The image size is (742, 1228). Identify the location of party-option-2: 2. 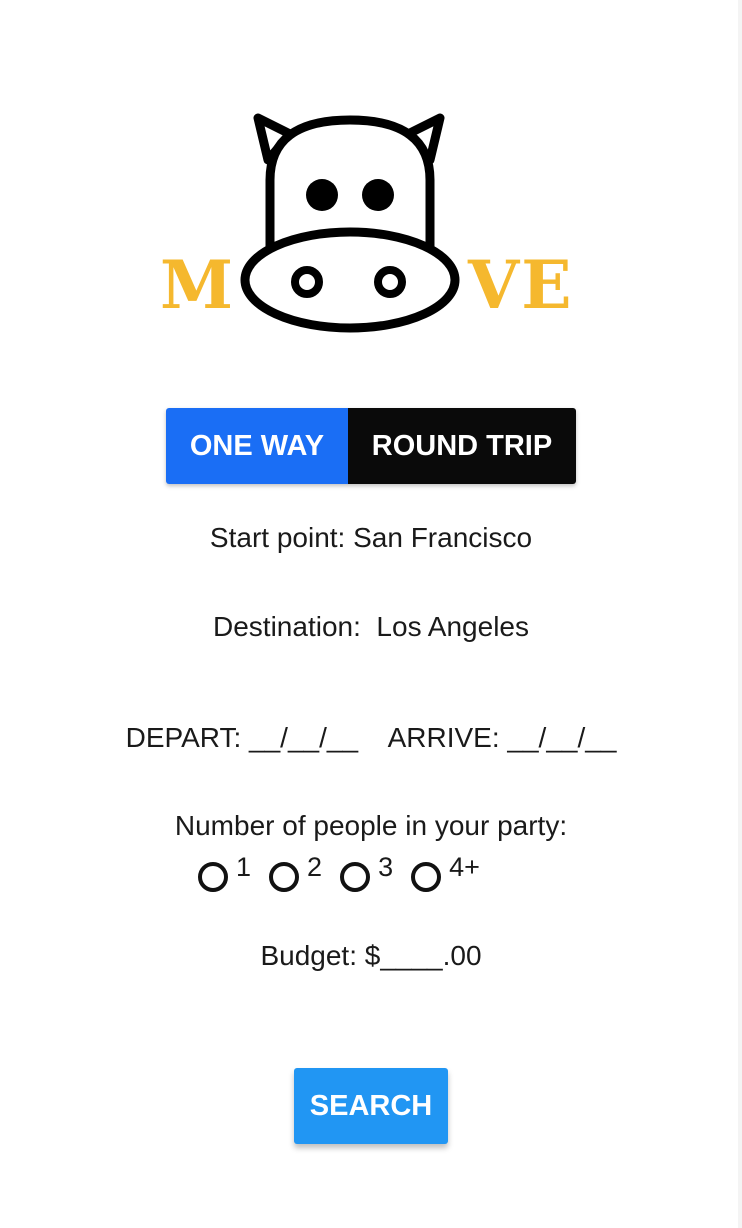
(295, 872).